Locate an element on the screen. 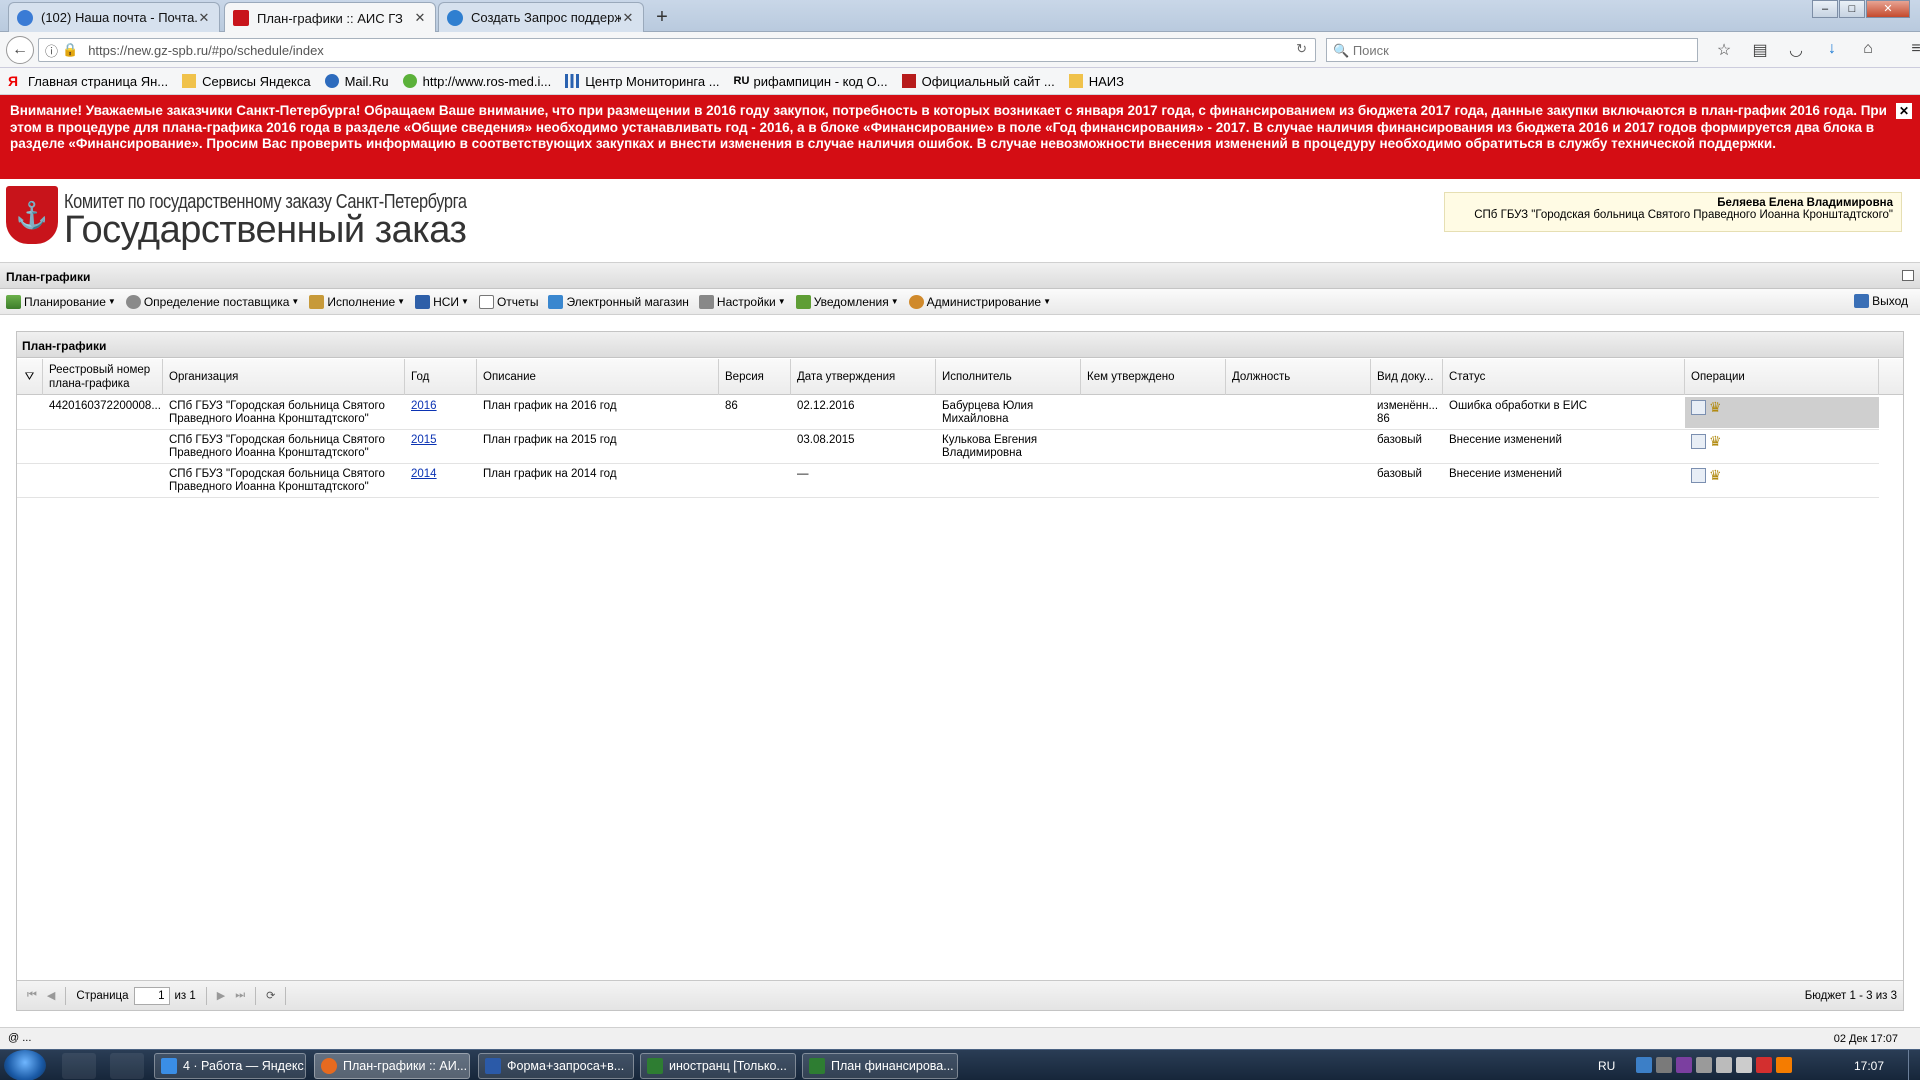 The height and width of the screenshot is (1080, 1920). menu-administration: Администрирование ▼ is located at coordinates (979, 301).